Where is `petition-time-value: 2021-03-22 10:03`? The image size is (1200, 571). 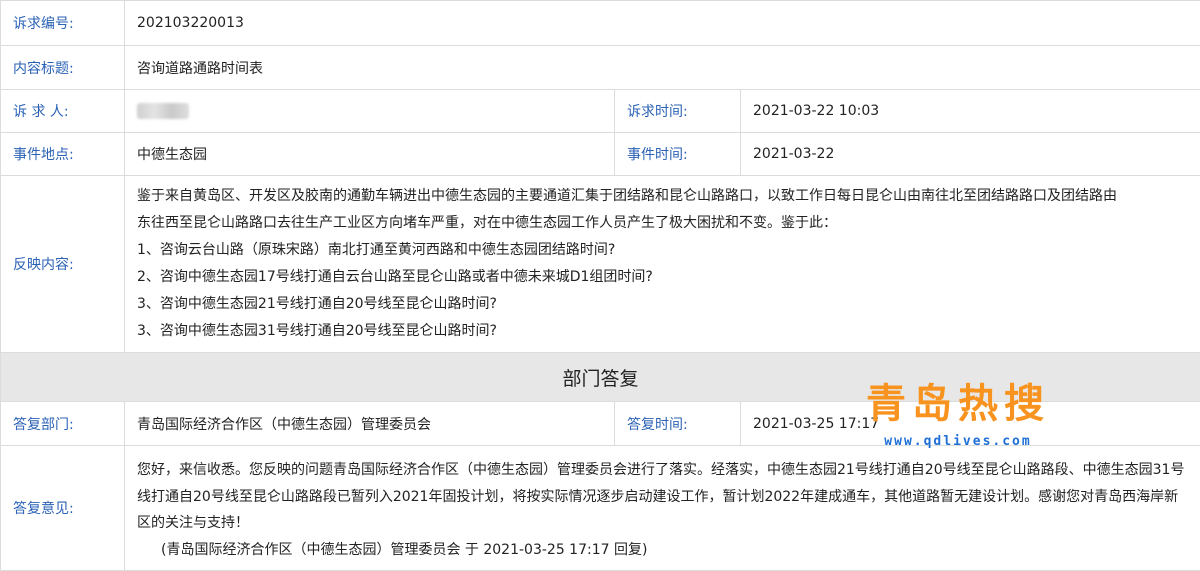
petition-time-value: 2021-03-22 10:03 is located at coordinates (970, 111).